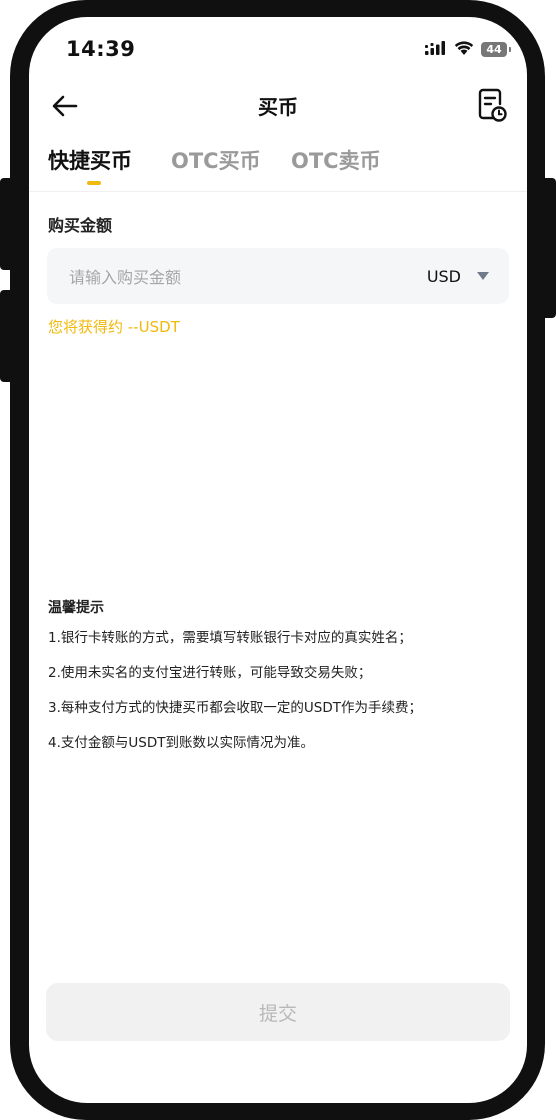 The image size is (556, 1120). What do you see at coordinates (234, 277) in the screenshot?
I see `amount-input` at bounding box center [234, 277].